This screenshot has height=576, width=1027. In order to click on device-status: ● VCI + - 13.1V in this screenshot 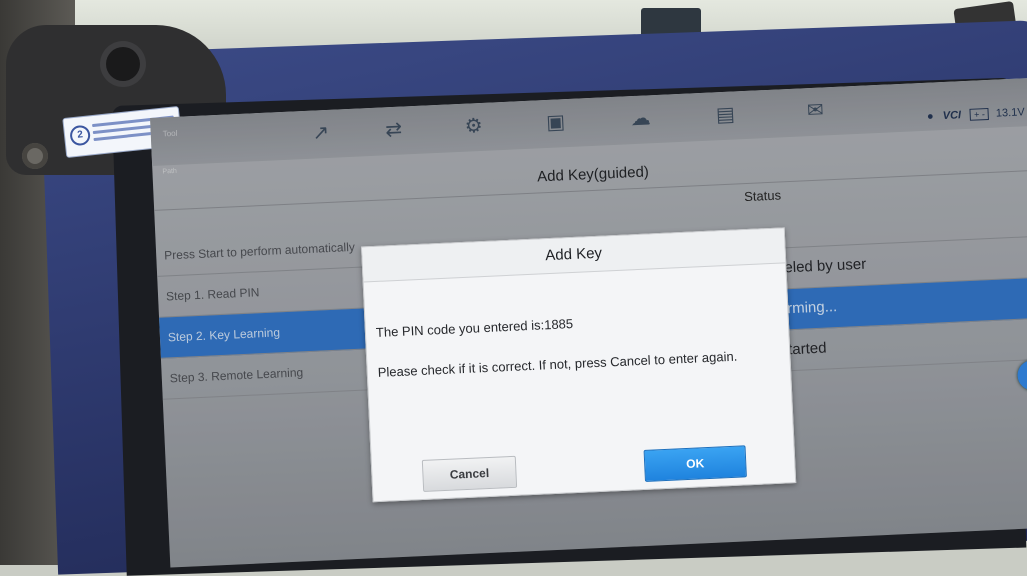, I will do `click(976, 114)`.